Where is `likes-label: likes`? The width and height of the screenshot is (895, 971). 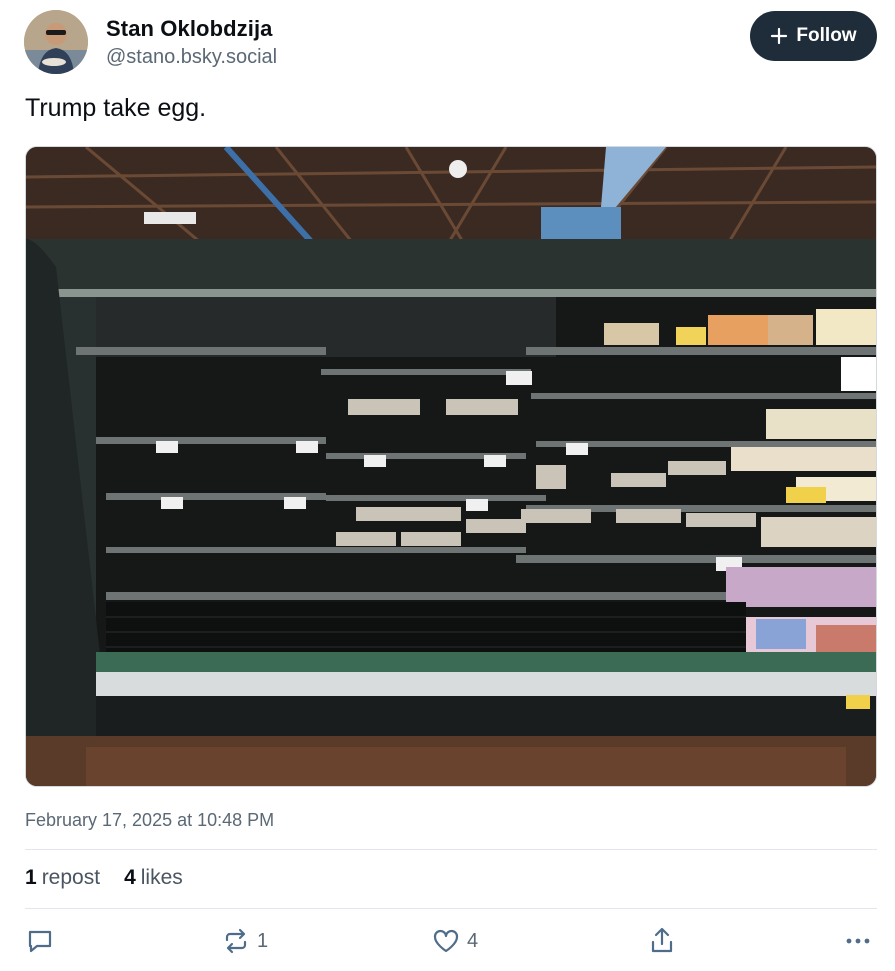 likes-label: likes is located at coordinates (161, 877).